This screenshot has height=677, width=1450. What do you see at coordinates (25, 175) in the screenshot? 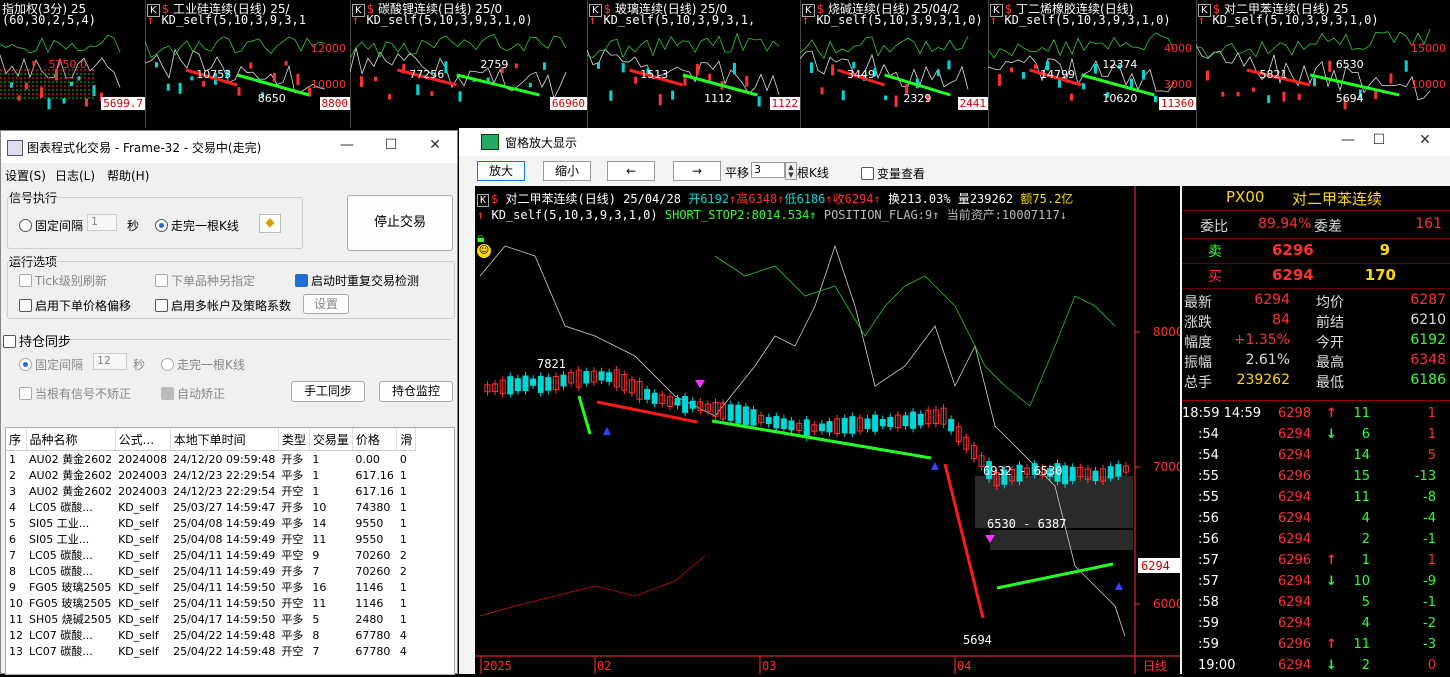
I see `menu-settings: 设置(S)` at bounding box center [25, 175].